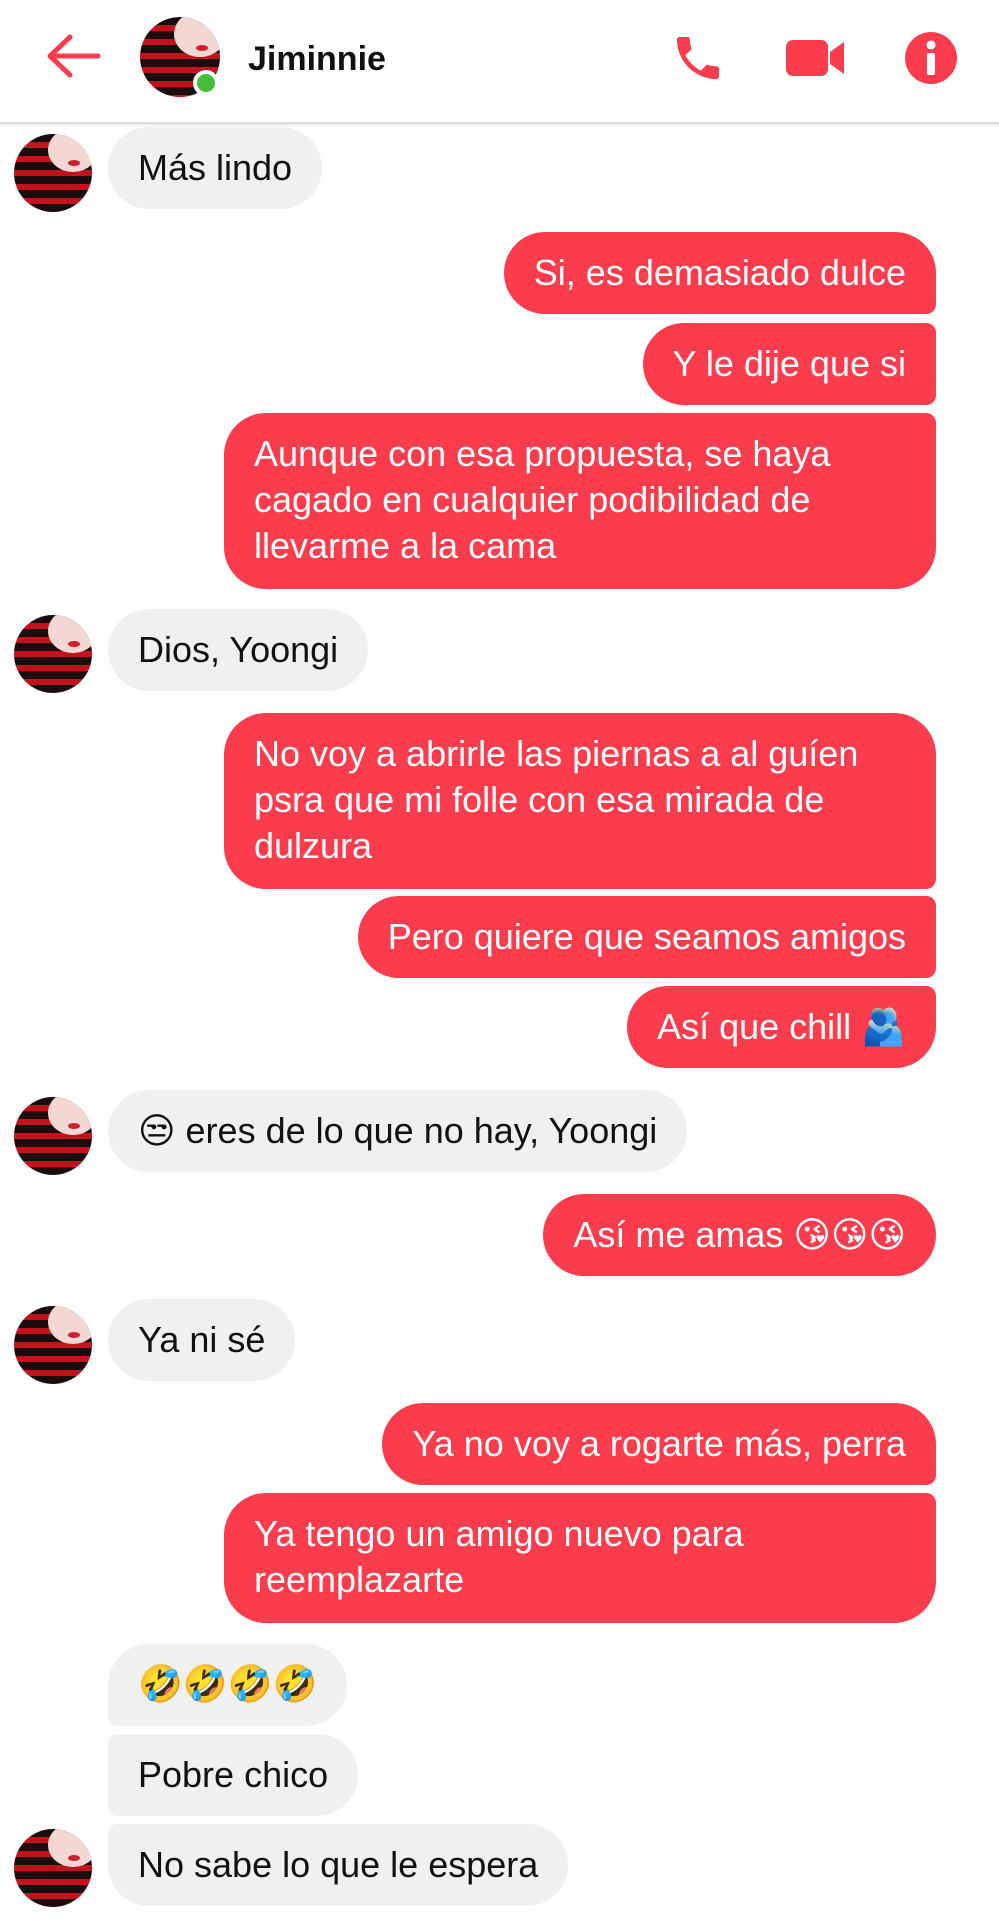 This screenshot has height=1920, width=999. What do you see at coordinates (398, 1131) in the screenshot?
I see `message-incoming: 😒 eres de lo que no hay, Yoongi` at bounding box center [398, 1131].